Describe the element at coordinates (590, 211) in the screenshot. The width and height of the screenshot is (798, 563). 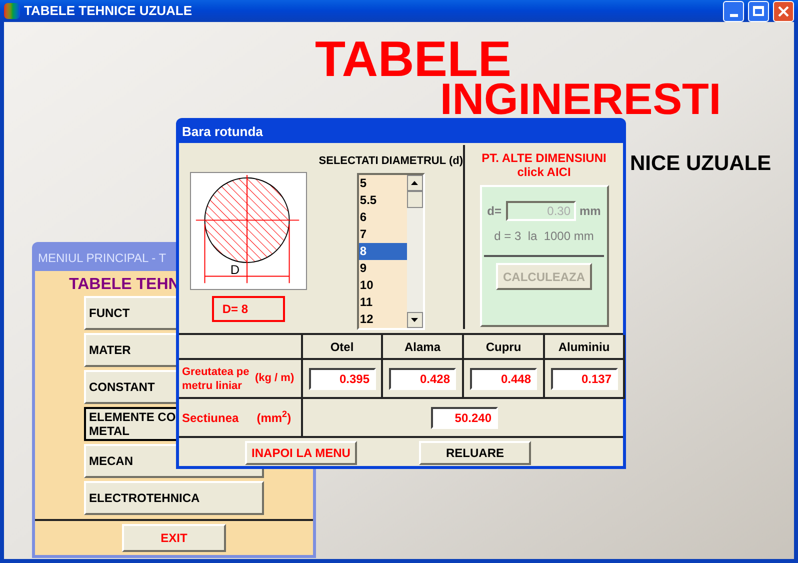
I see `unit-label: mm` at that location.